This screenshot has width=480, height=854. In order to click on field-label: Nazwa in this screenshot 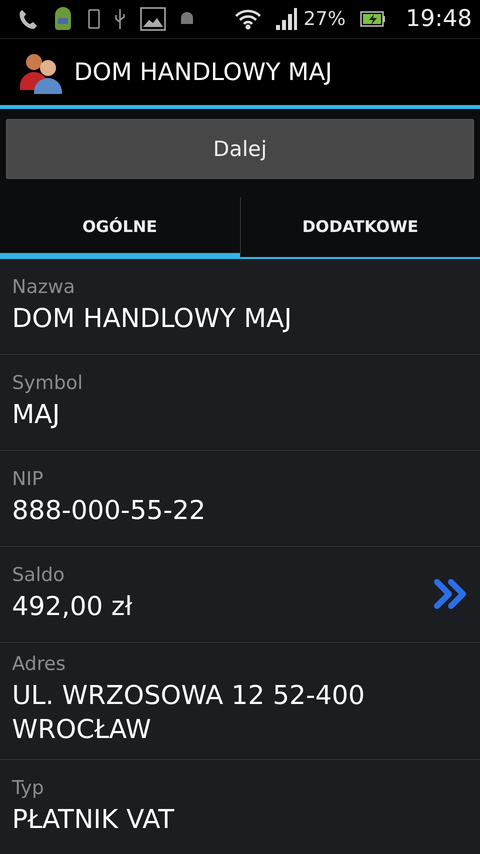, I will do `click(44, 287)`.